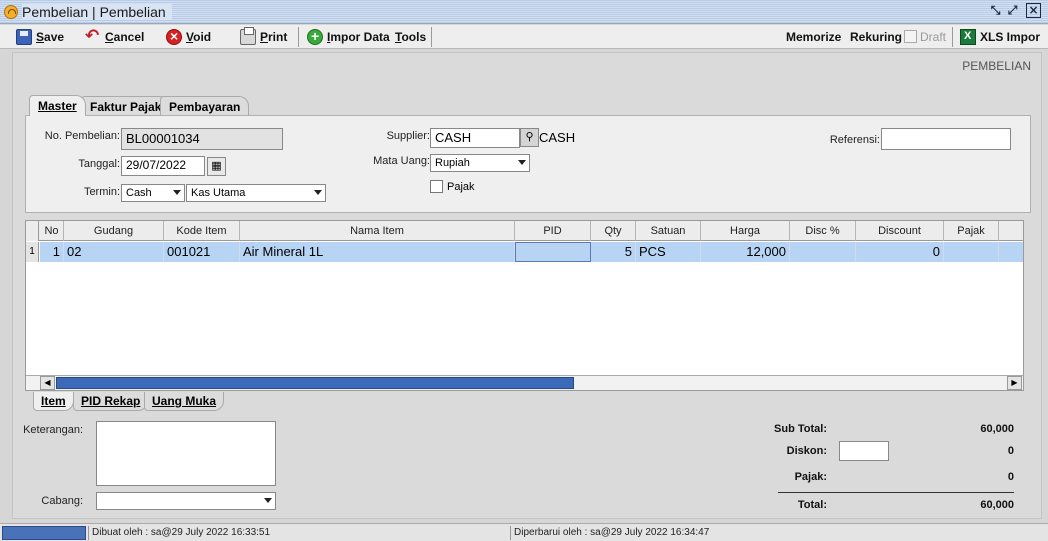 The image size is (1048, 541). I want to click on horizontal-scrollbar: ◀ ▶, so click(524, 382).